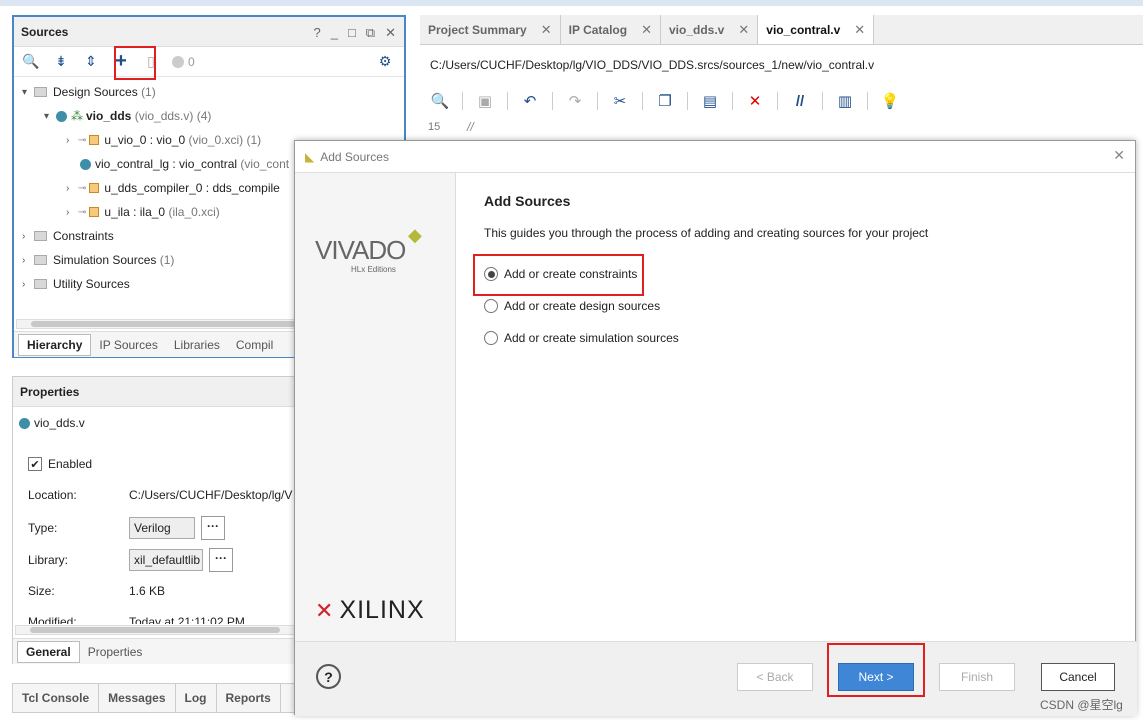  What do you see at coordinates (126, 528) in the screenshot?
I see `type-row: Type: Verilog ···` at bounding box center [126, 528].